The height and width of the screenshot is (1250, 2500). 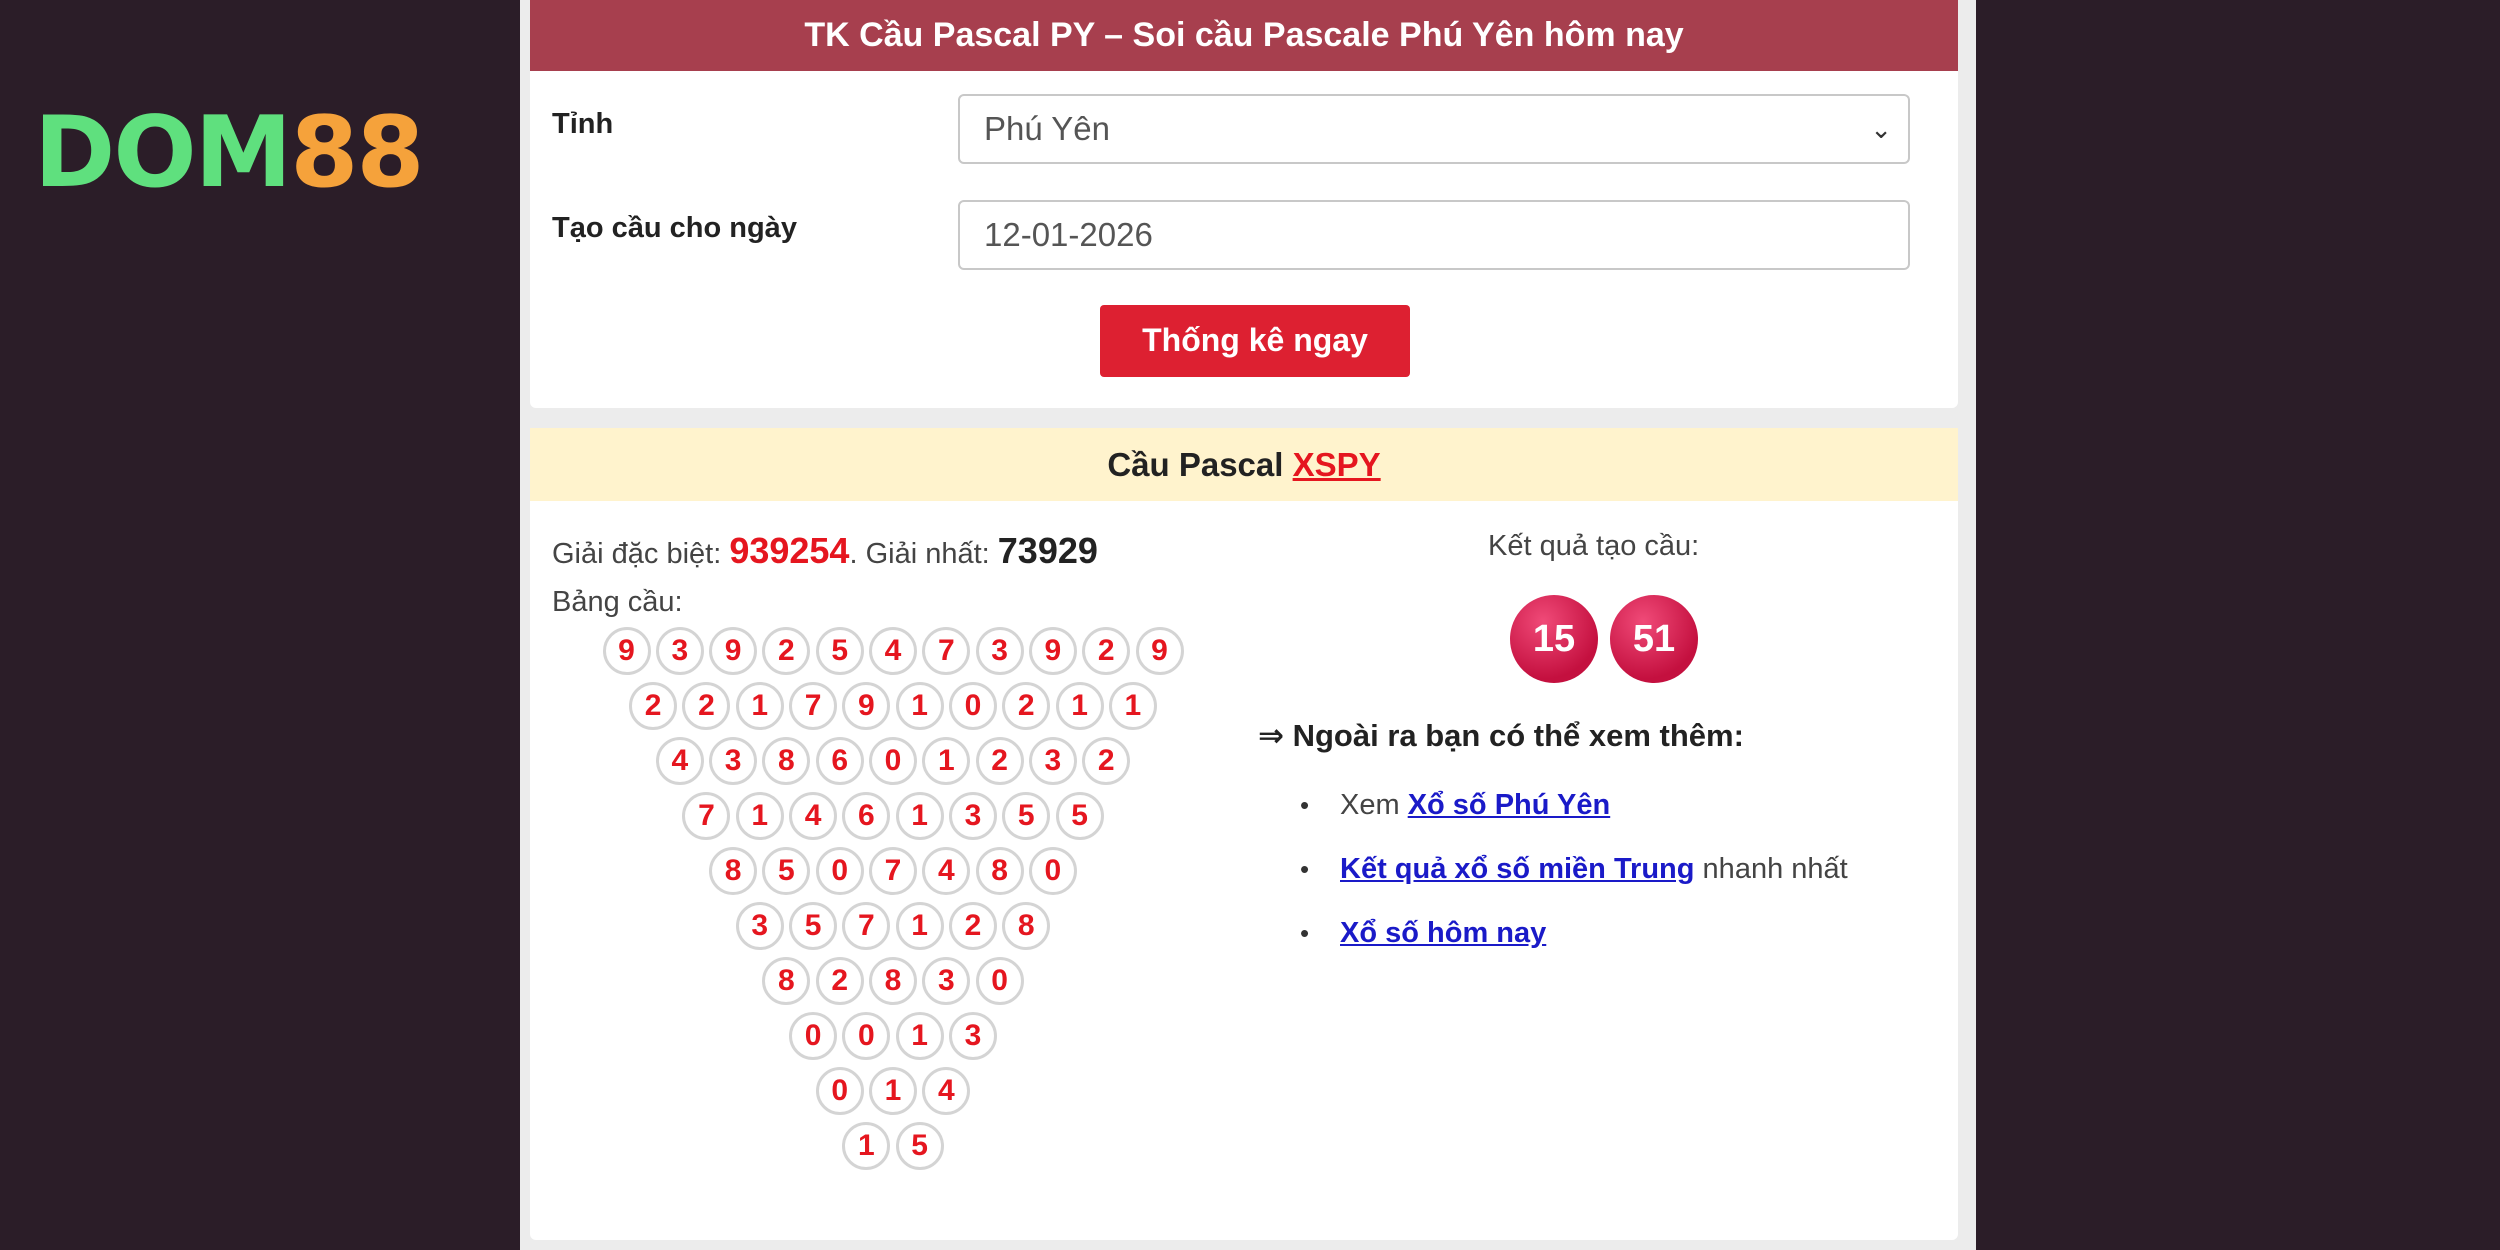 What do you see at coordinates (789, 550) in the screenshot?
I see `special-prize-value: 939254` at bounding box center [789, 550].